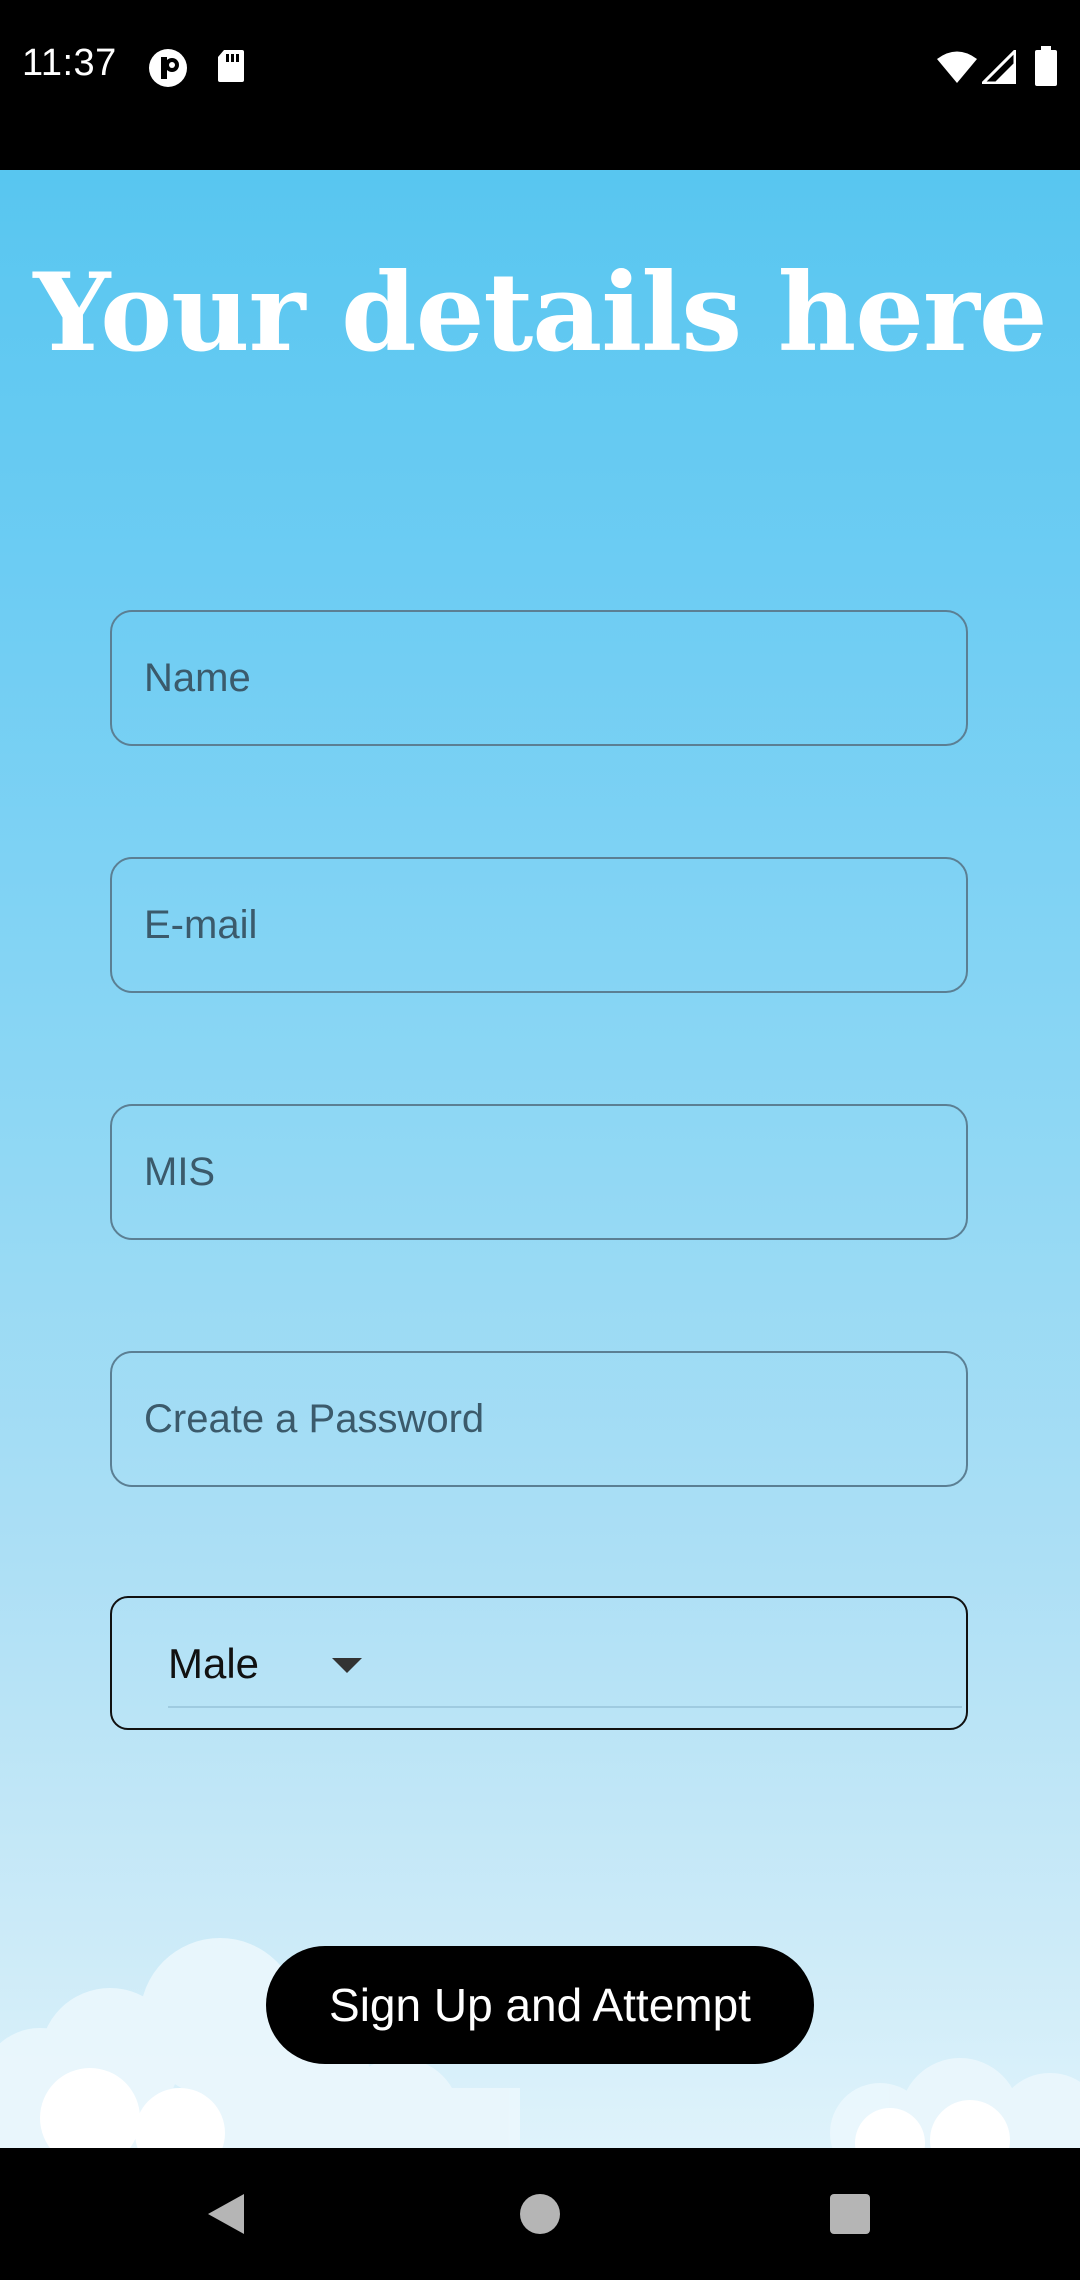 This screenshot has width=1080, height=2280. What do you see at coordinates (1046, 68) in the screenshot?
I see `battery-icon` at bounding box center [1046, 68].